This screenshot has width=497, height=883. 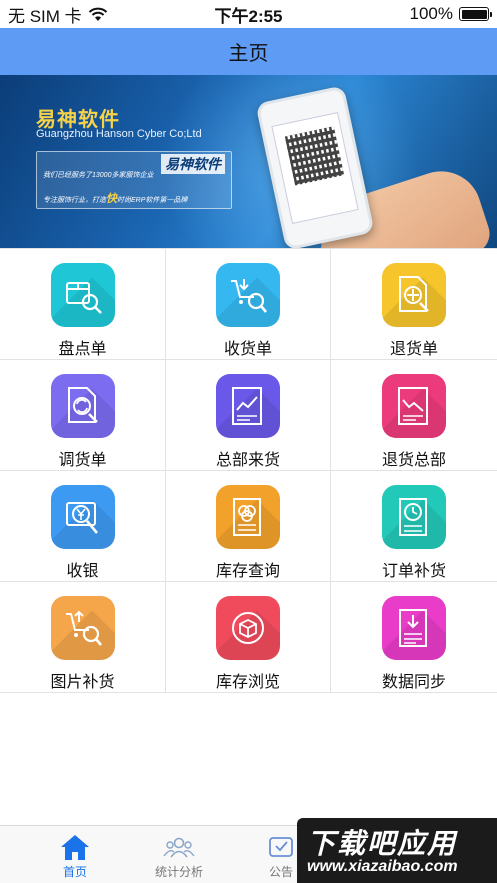 I want to click on tab-home-label: 首页, so click(x=74, y=872).